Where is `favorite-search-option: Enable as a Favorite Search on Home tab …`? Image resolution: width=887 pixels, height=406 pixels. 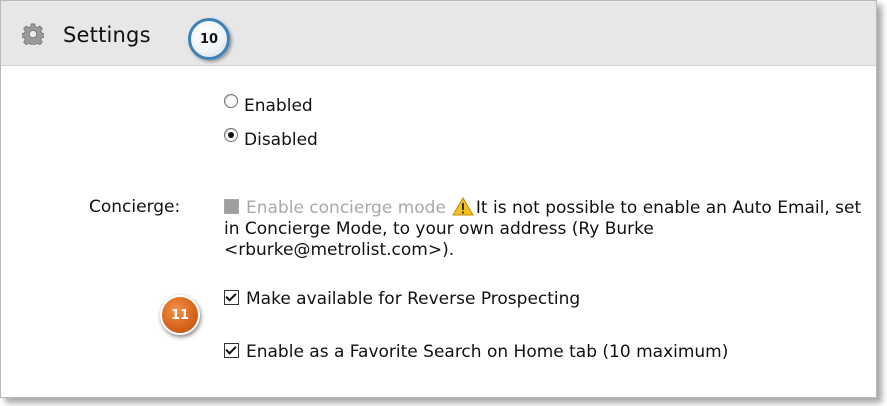 favorite-search-option: Enable as a Favorite Search on Home tab … is located at coordinates (476, 352).